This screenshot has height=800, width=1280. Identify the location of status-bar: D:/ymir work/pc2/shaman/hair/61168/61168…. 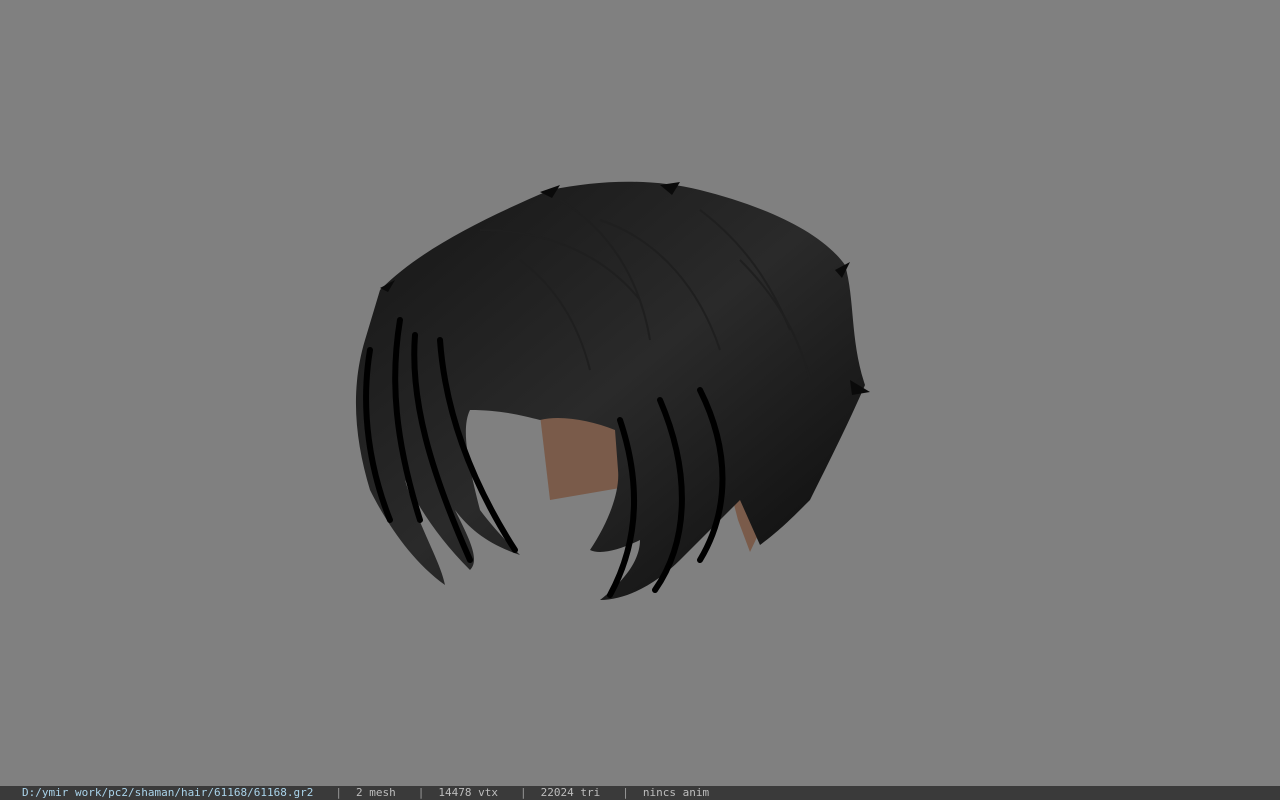
(640, 793).